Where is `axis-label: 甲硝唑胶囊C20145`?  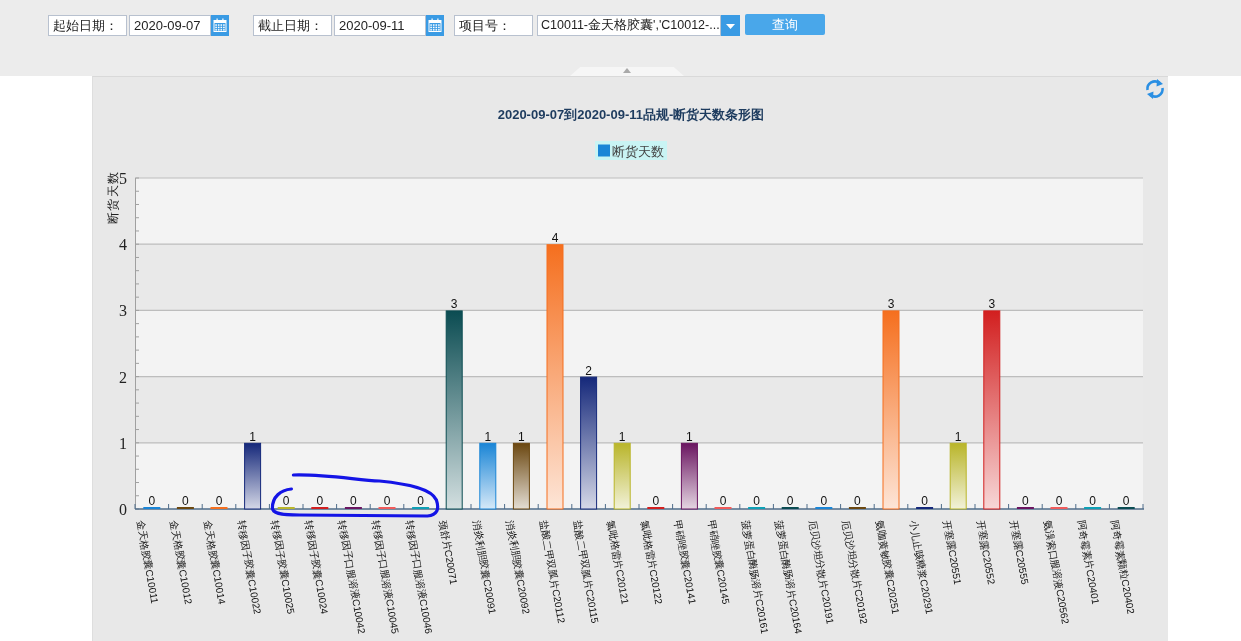
axis-label: 甲硝唑胶囊C20145 is located at coordinates (719, 562).